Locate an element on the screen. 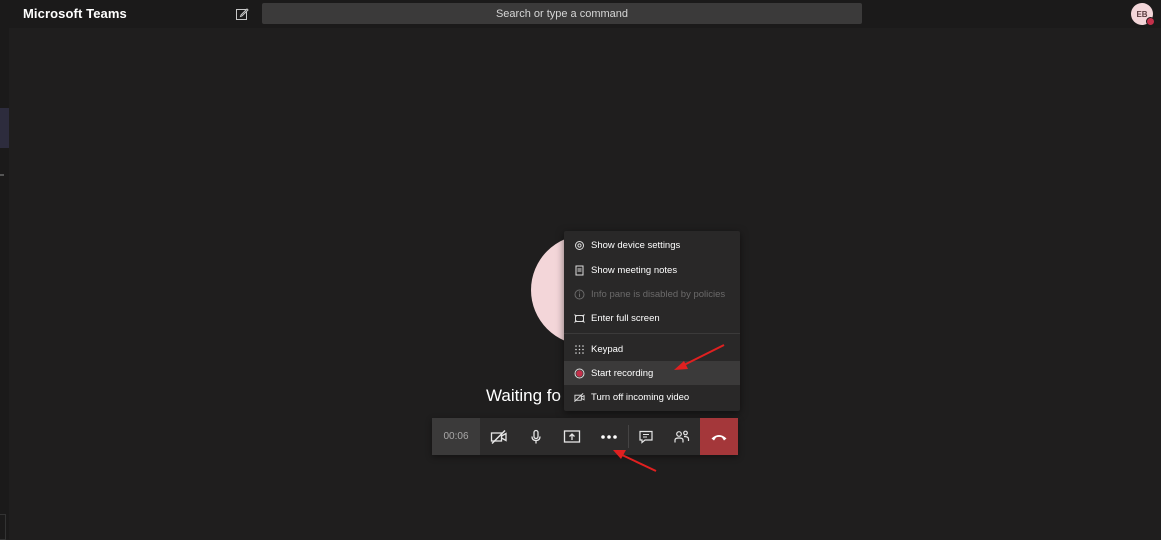  left-rail-active-item is located at coordinates (4, 128).